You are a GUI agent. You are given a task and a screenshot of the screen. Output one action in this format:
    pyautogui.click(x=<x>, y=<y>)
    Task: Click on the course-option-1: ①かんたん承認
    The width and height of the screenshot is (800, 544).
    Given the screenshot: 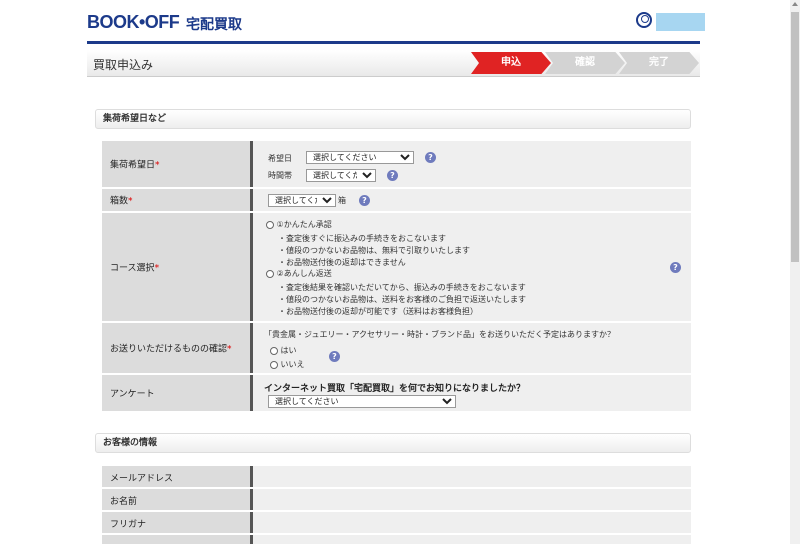 What is the action you would take?
    pyautogui.click(x=299, y=224)
    